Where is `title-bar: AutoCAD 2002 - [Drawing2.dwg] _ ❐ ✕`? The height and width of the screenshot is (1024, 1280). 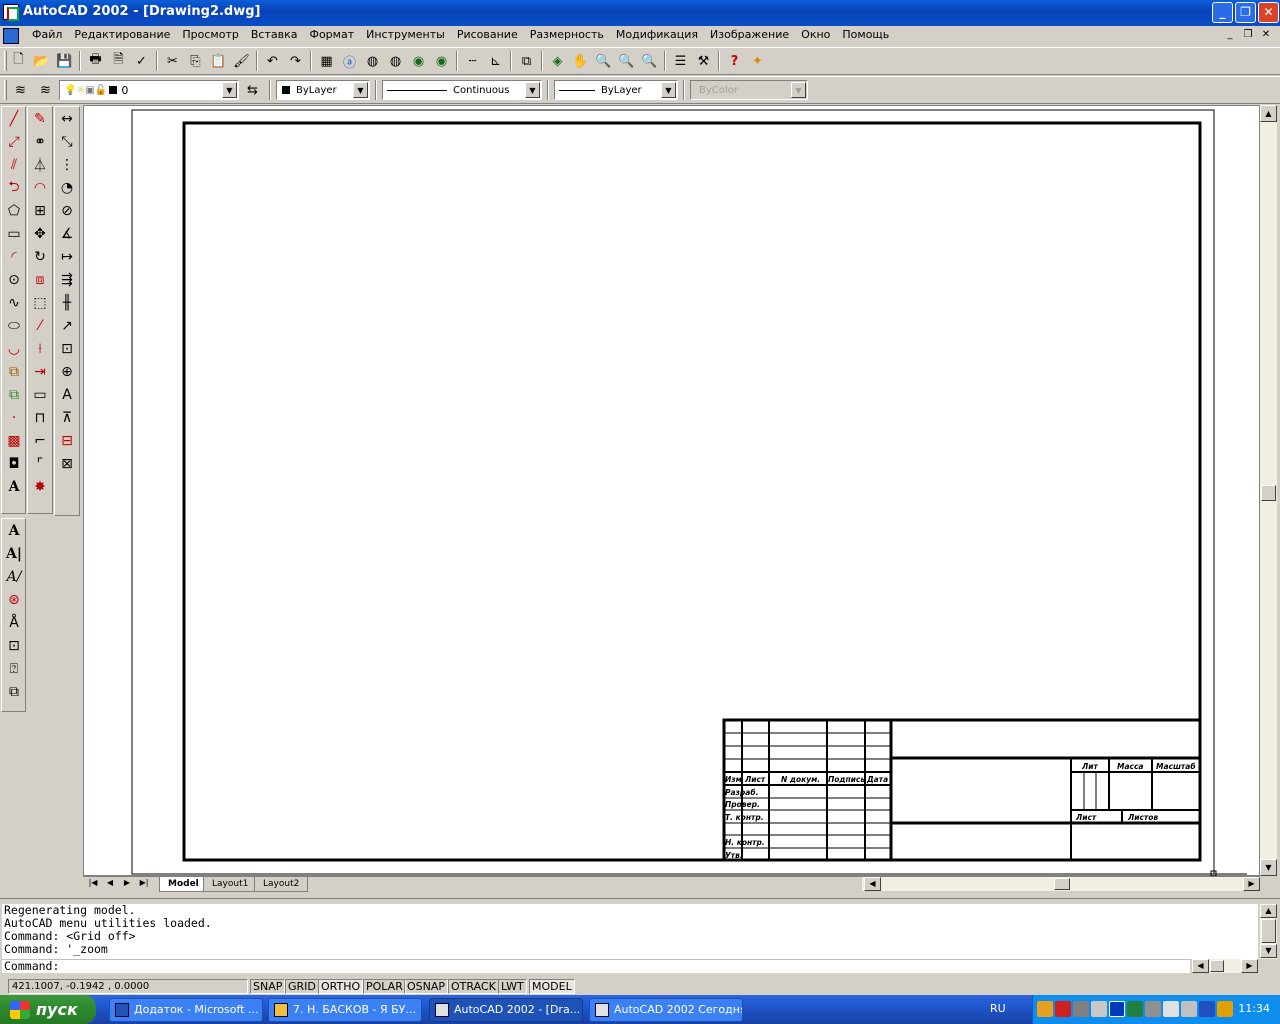 title-bar: AutoCAD 2002 - [Drawing2.dwg] _ ❐ ✕ is located at coordinates (640, 13).